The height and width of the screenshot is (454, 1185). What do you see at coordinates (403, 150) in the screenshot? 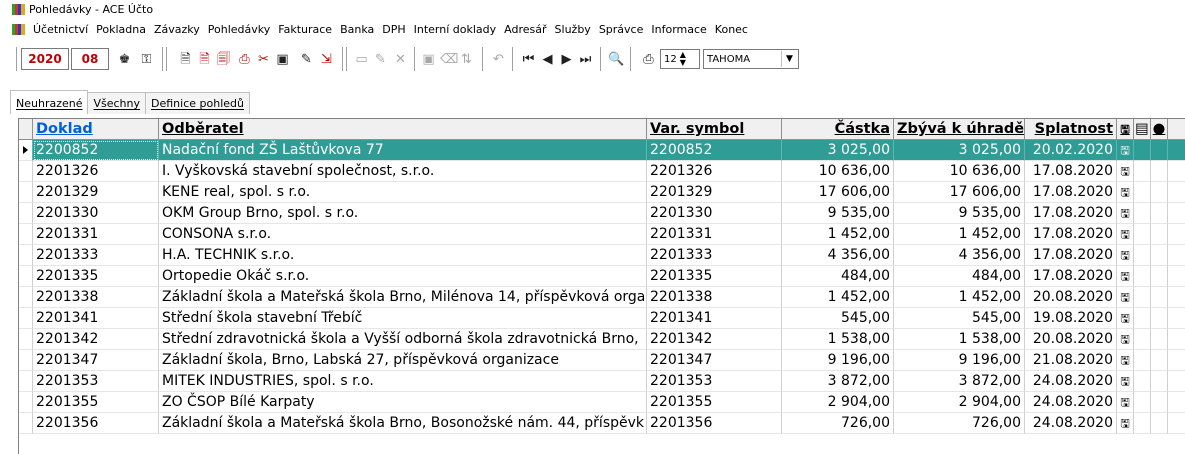
I see `cell-odberatel: Nadační fond ZŠ Laštůvkova 77` at bounding box center [403, 150].